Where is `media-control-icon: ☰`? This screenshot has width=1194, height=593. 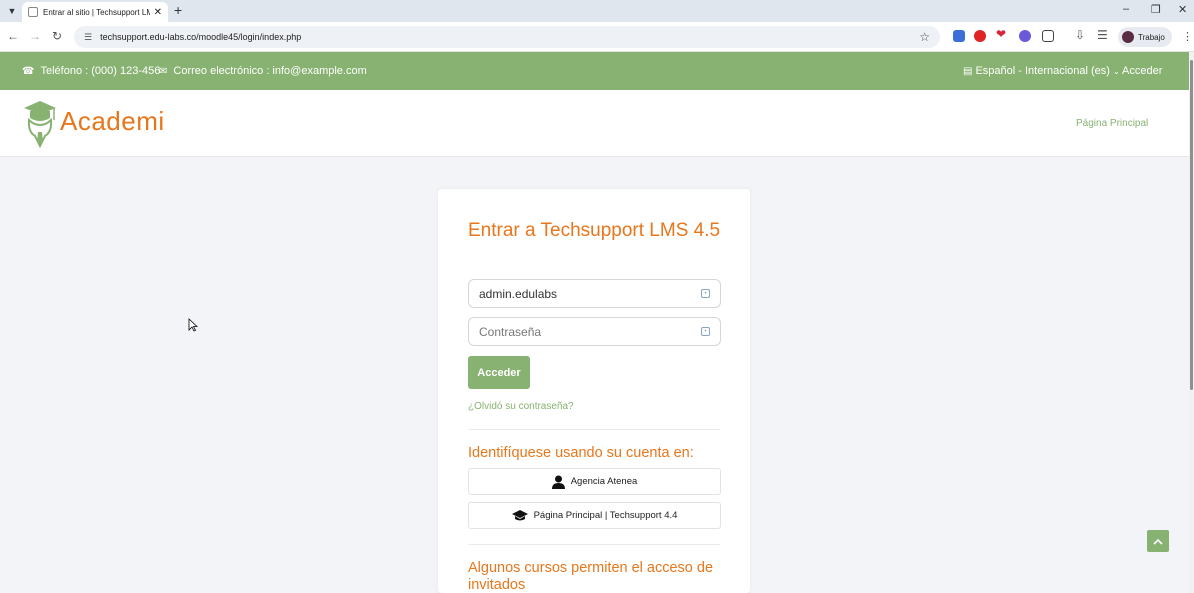 media-control-icon: ☰ is located at coordinates (1102, 35).